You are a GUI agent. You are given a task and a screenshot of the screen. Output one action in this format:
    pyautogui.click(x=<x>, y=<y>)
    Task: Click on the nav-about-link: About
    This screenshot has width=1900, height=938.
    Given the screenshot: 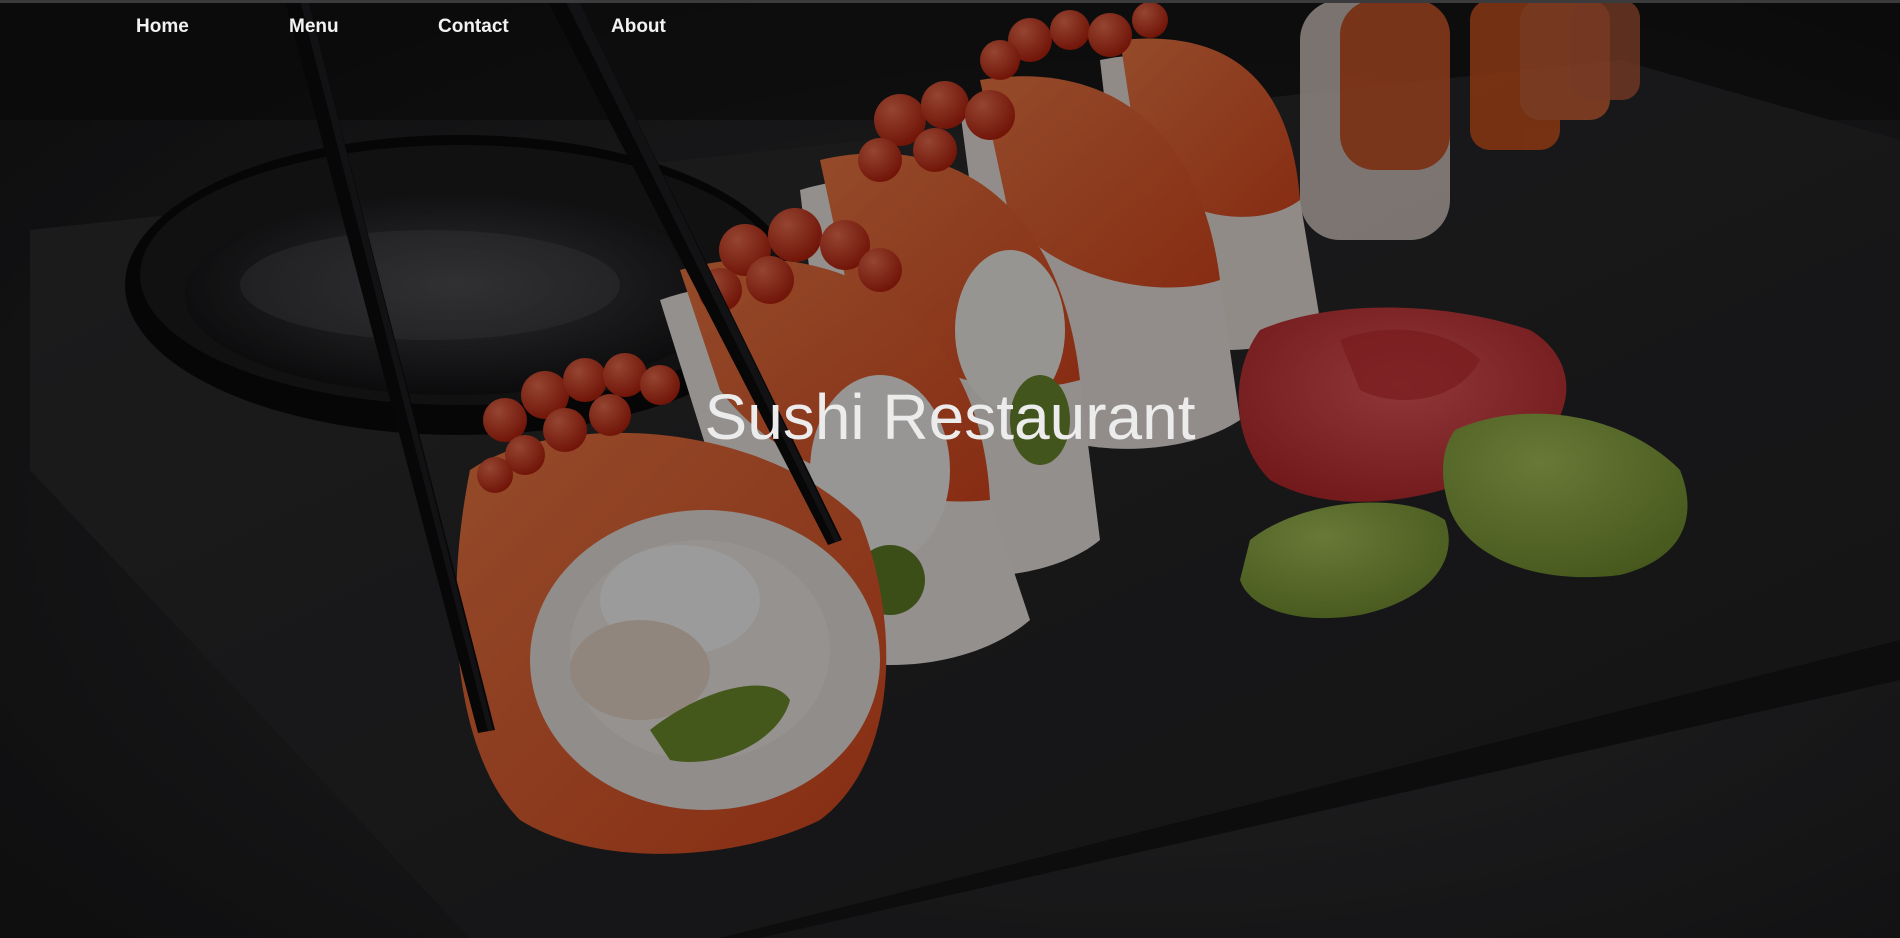 What is the action you would take?
    pyautogui.click(x=638, y=27)
    